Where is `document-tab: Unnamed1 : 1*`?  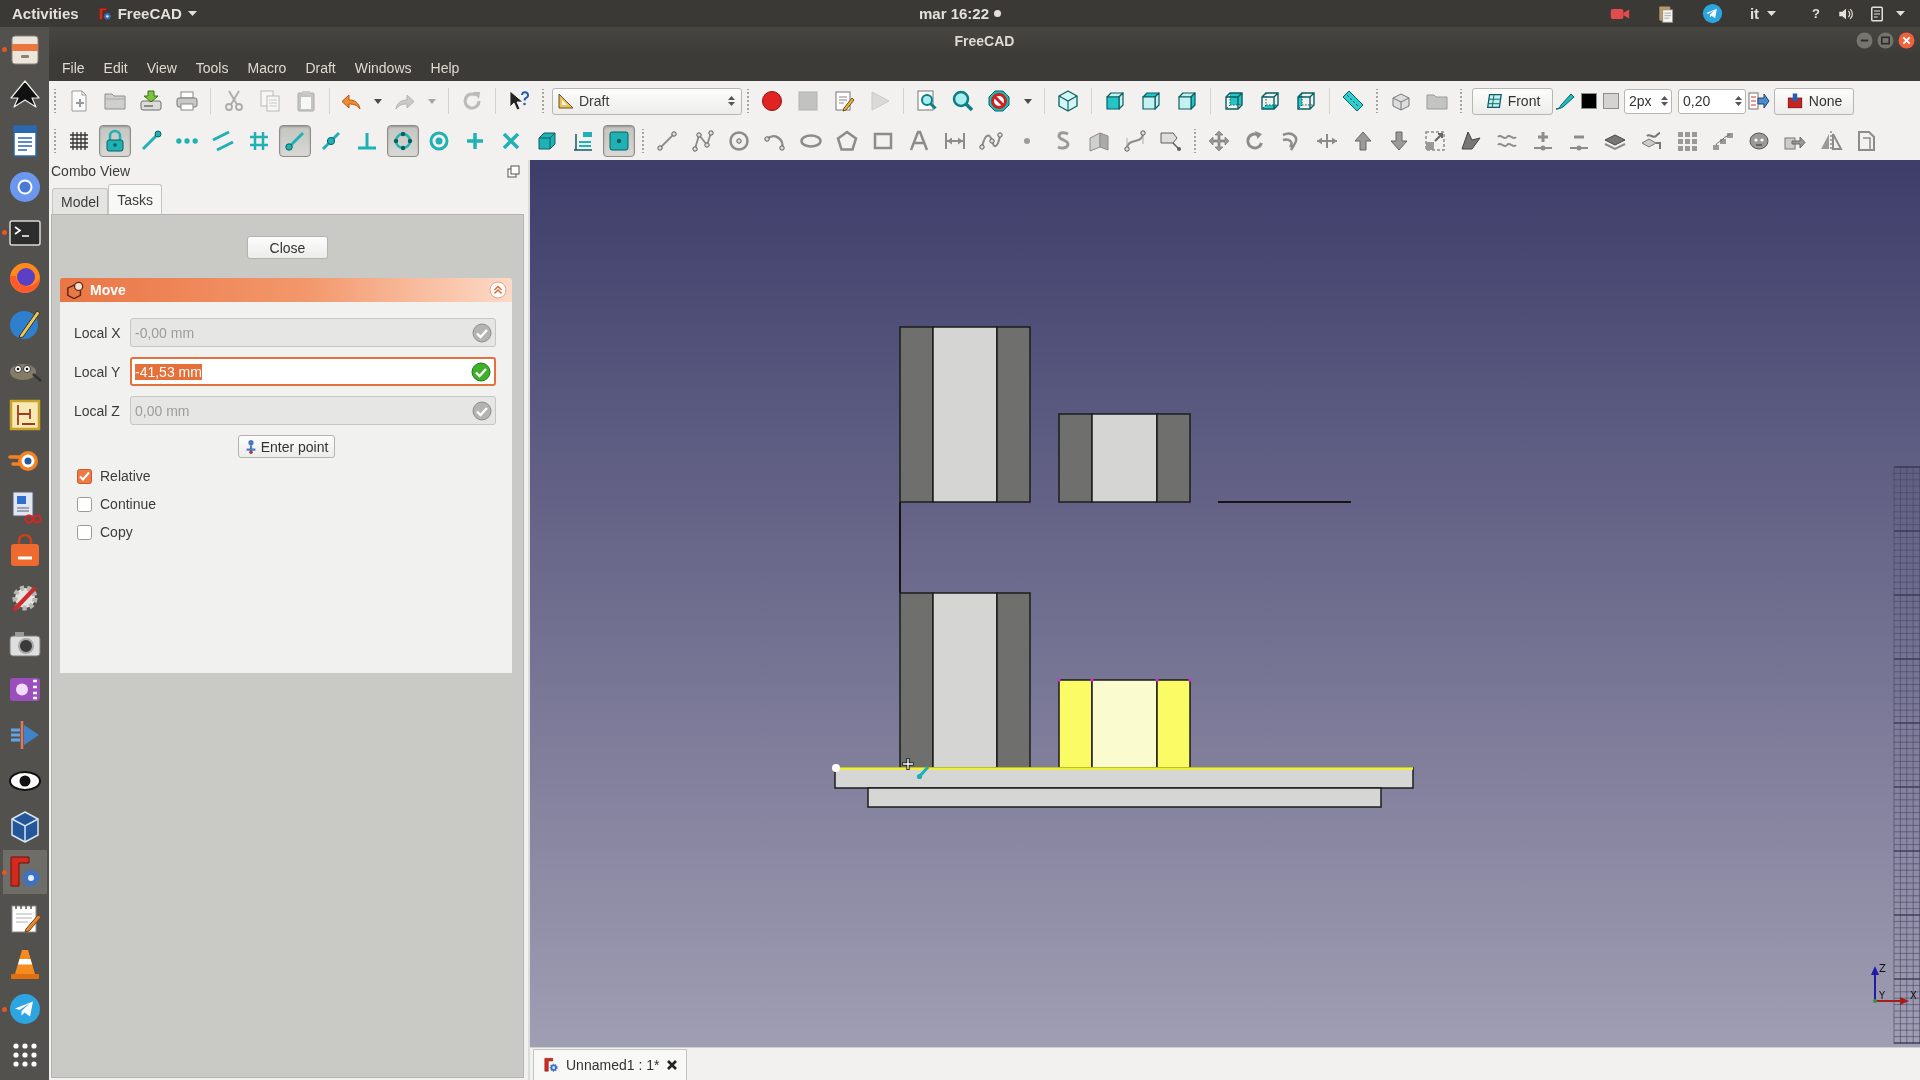 document-tab: Unnamed1 : 1* is located at coordinates (610, 1064).